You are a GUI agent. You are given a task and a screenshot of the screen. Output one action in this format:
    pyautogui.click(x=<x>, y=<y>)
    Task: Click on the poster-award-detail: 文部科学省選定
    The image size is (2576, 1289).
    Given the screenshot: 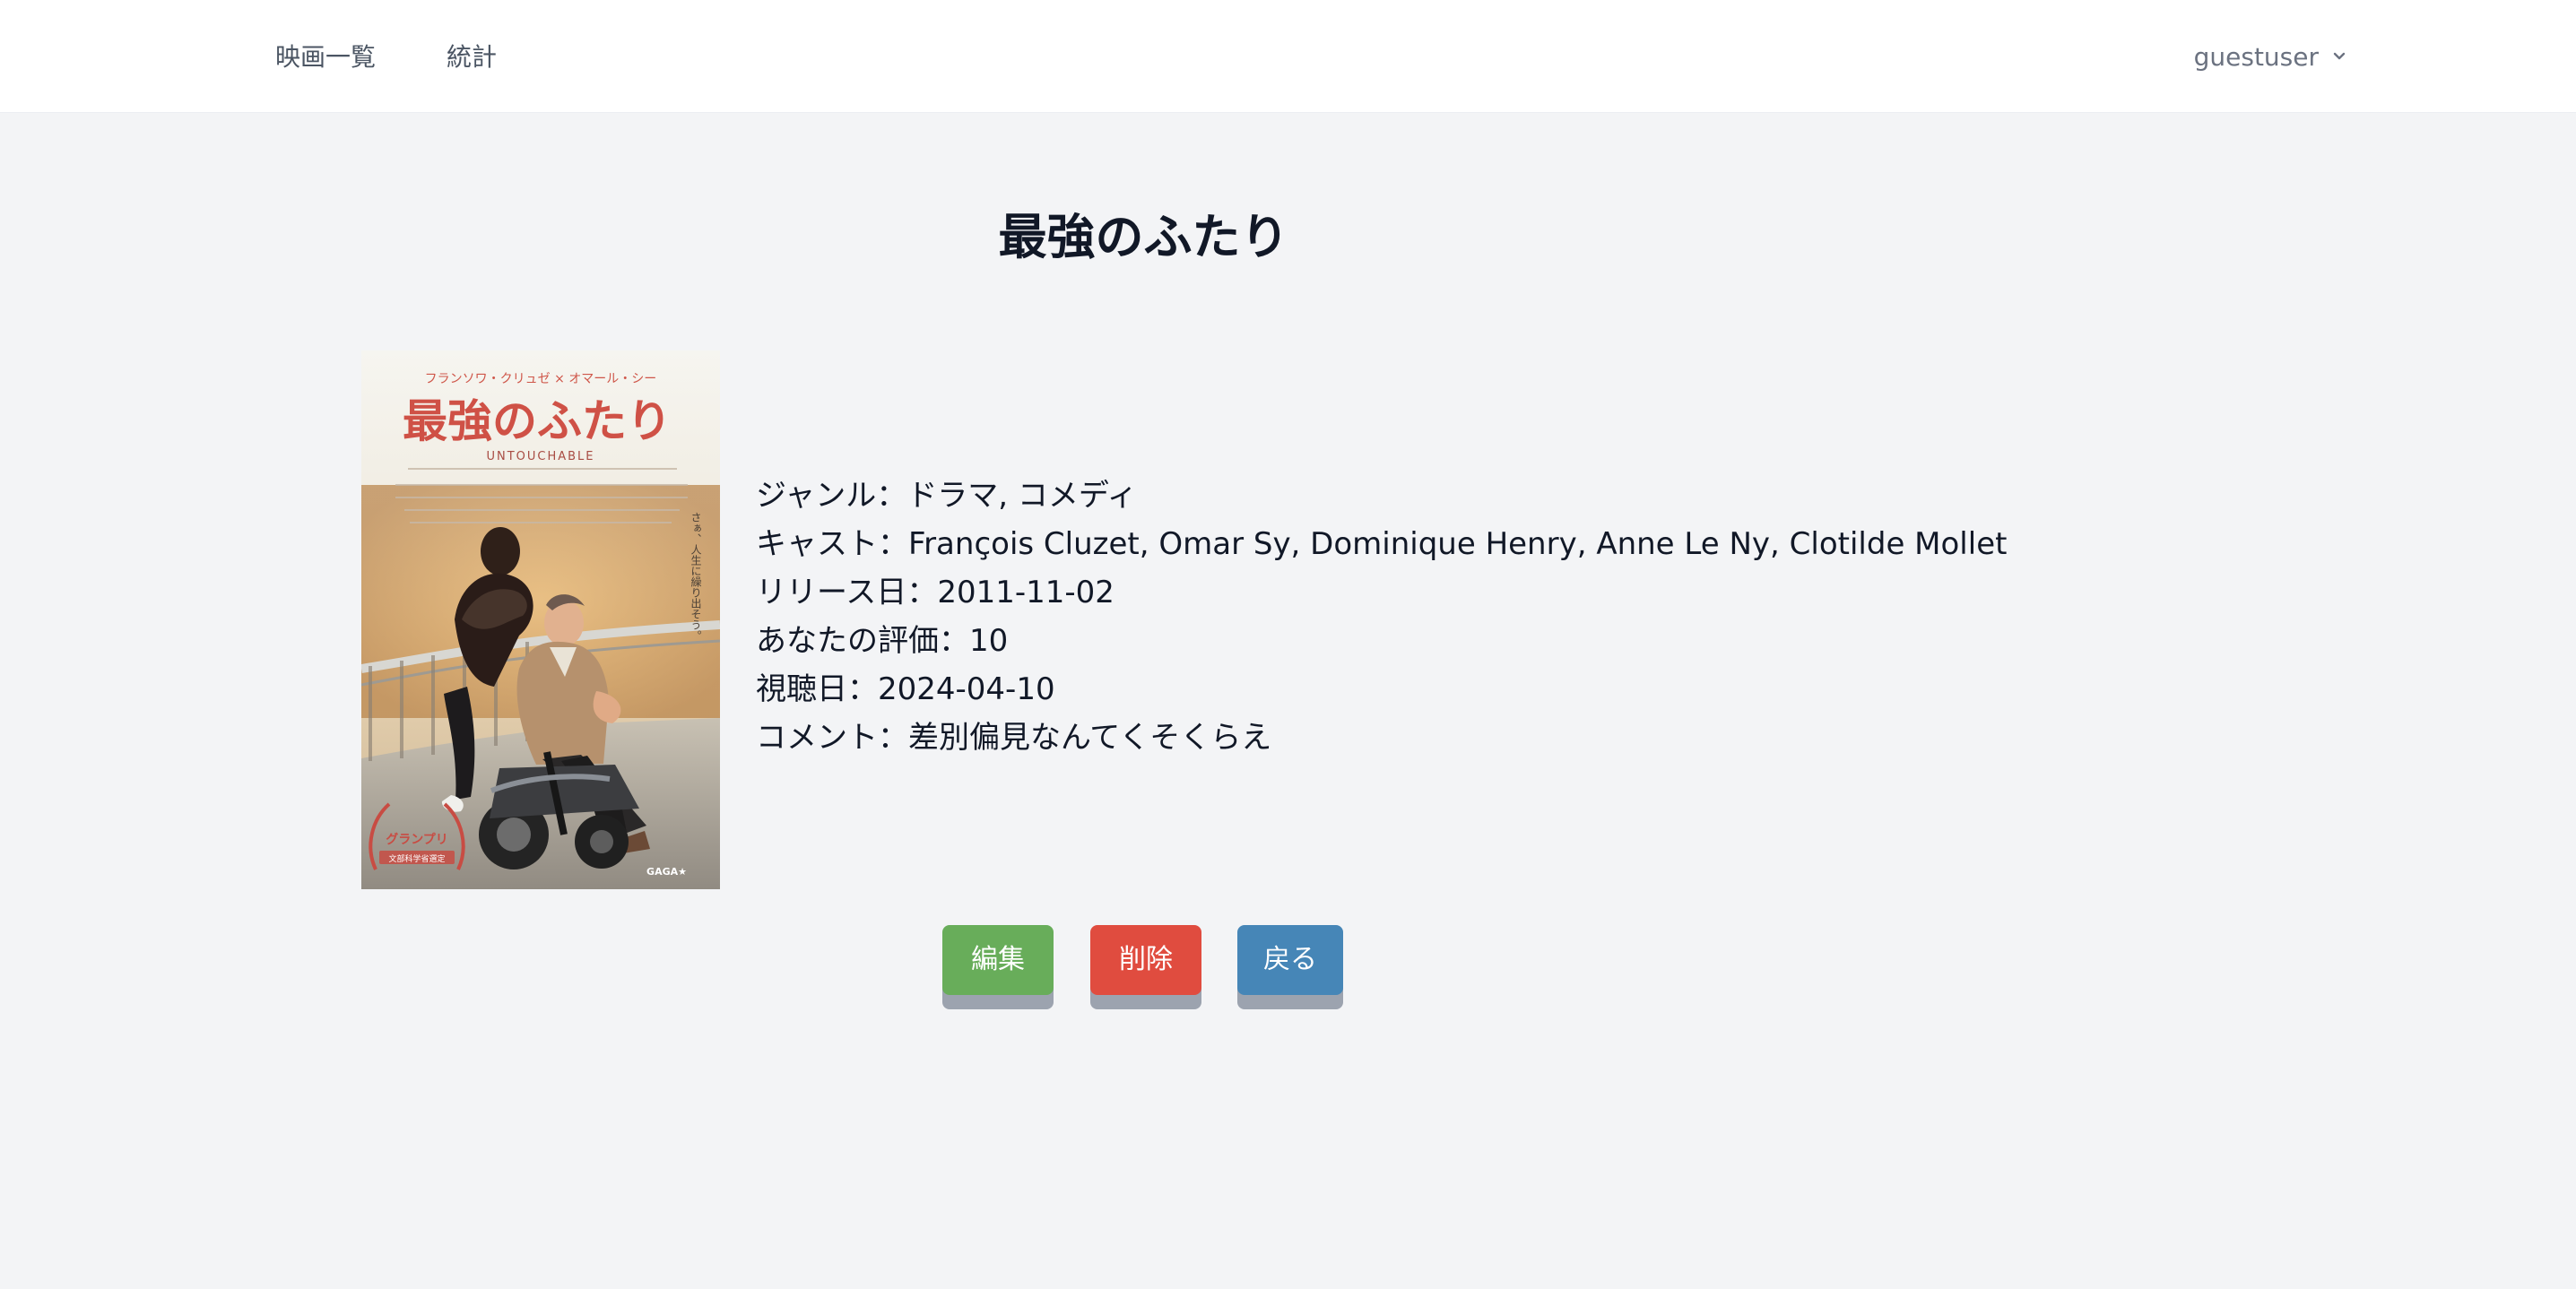 What is the action you would take?
    pyautogui.click(x=416, y=858)
    